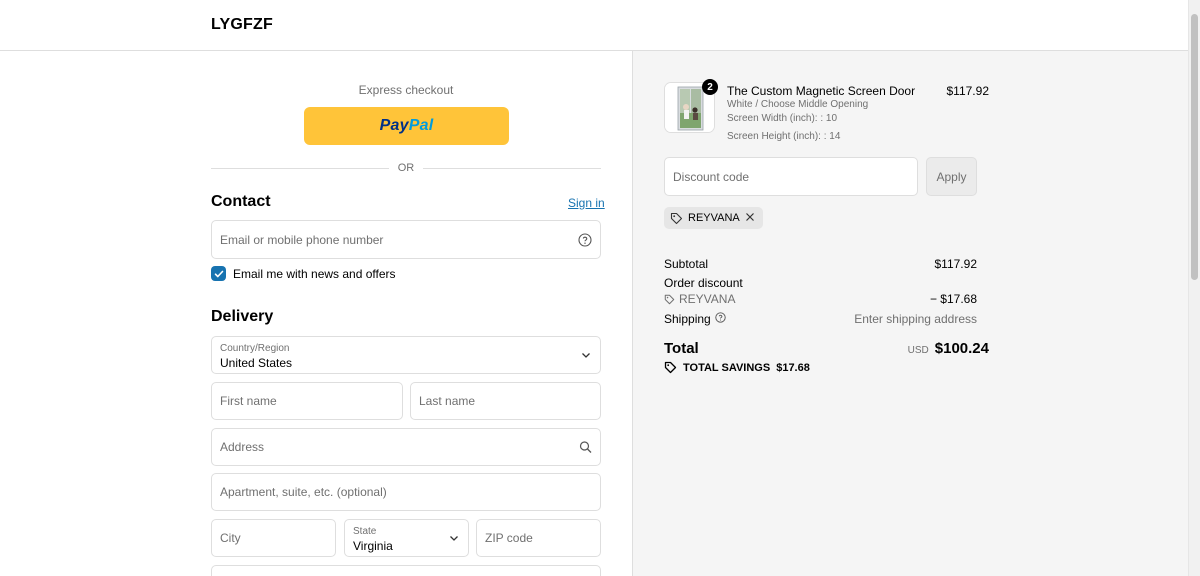 The image size is (1200, 576). What do you see at coordinates (784, 136) in the screenshot?
I see `product-height: Screen Height (inch): : 14` at bounding box center [784, 136].